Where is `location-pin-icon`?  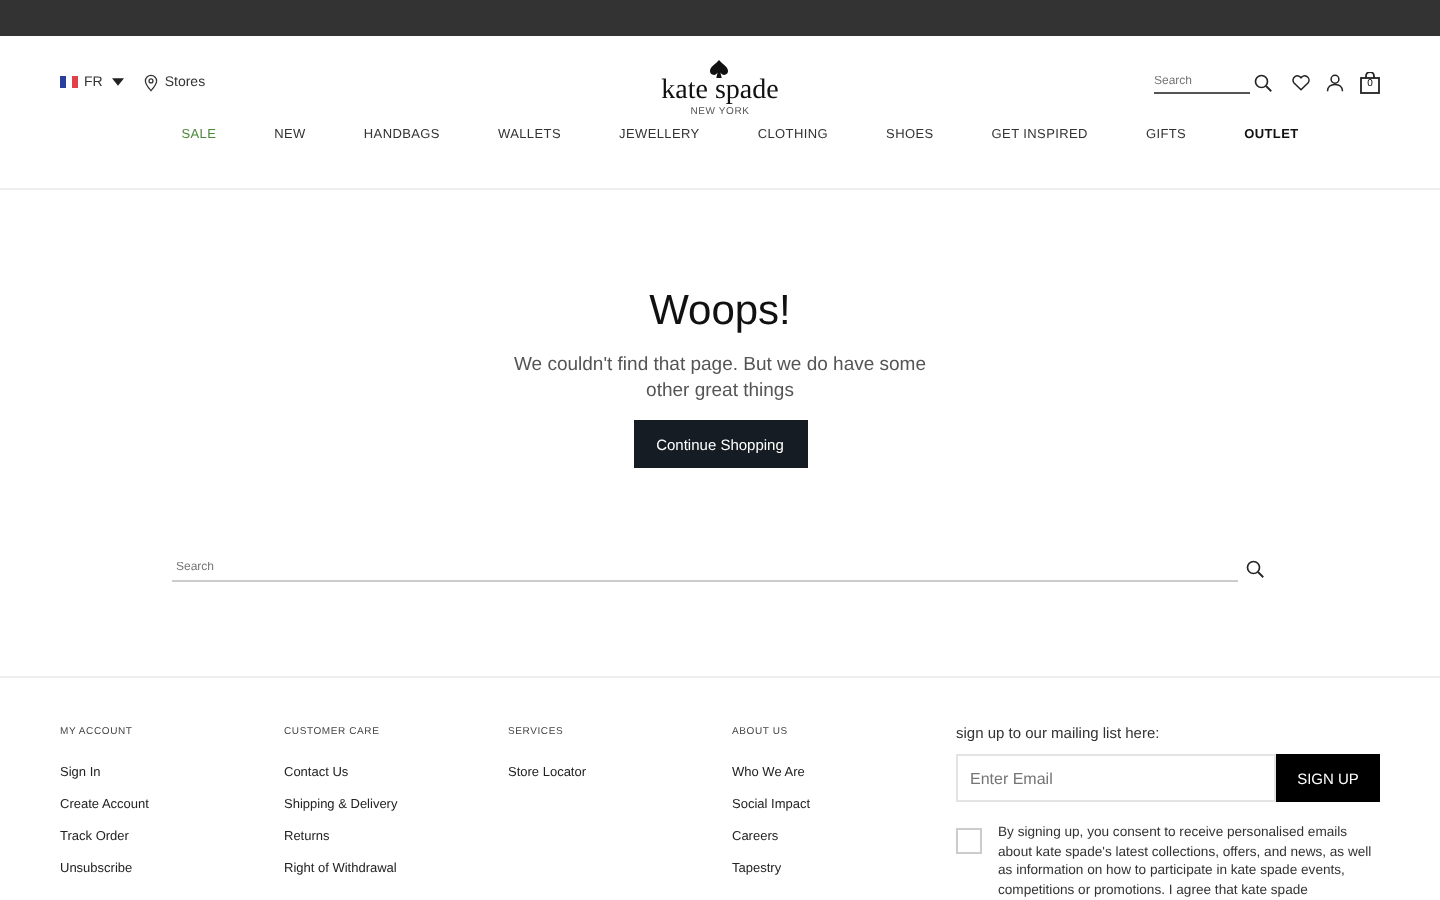 location-pin-icon is located at coordinates (151, 82).